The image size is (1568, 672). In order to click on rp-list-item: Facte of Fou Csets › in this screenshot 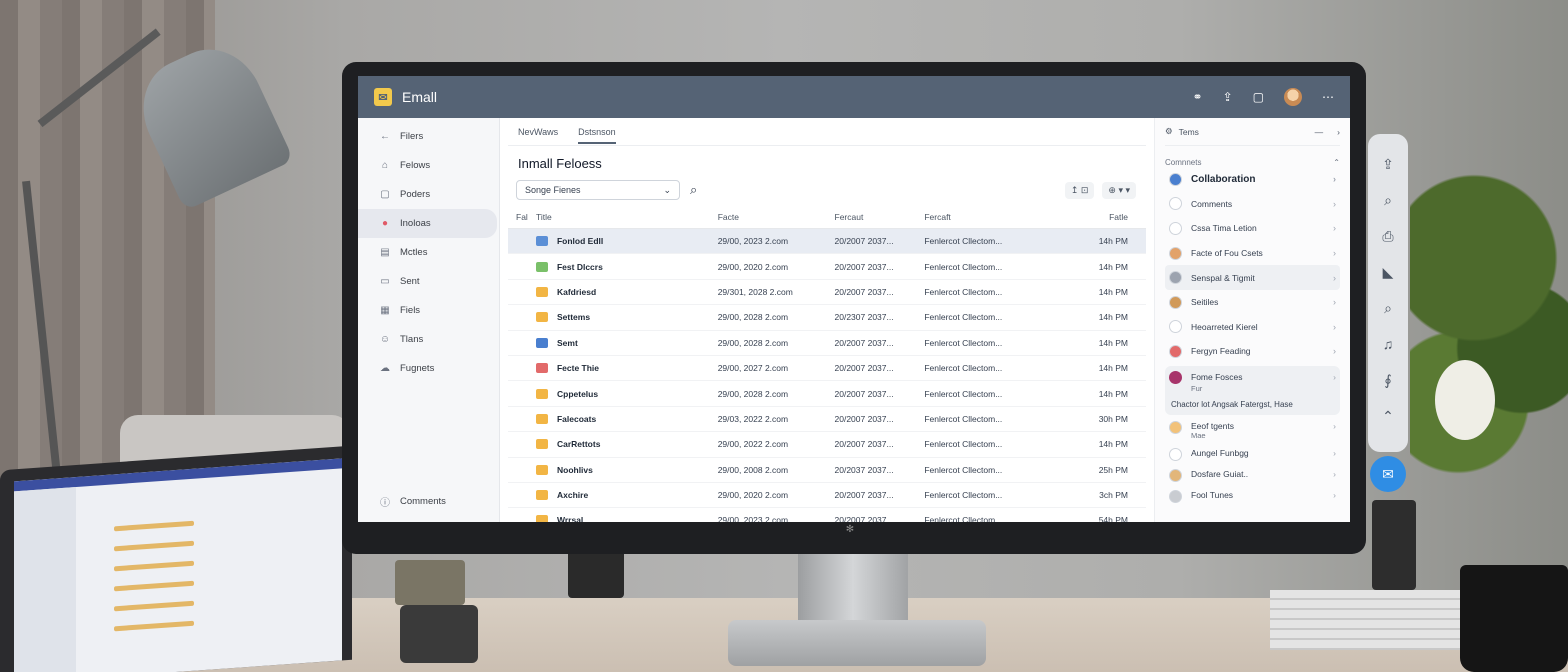, I will do `click(1252, 253)`.